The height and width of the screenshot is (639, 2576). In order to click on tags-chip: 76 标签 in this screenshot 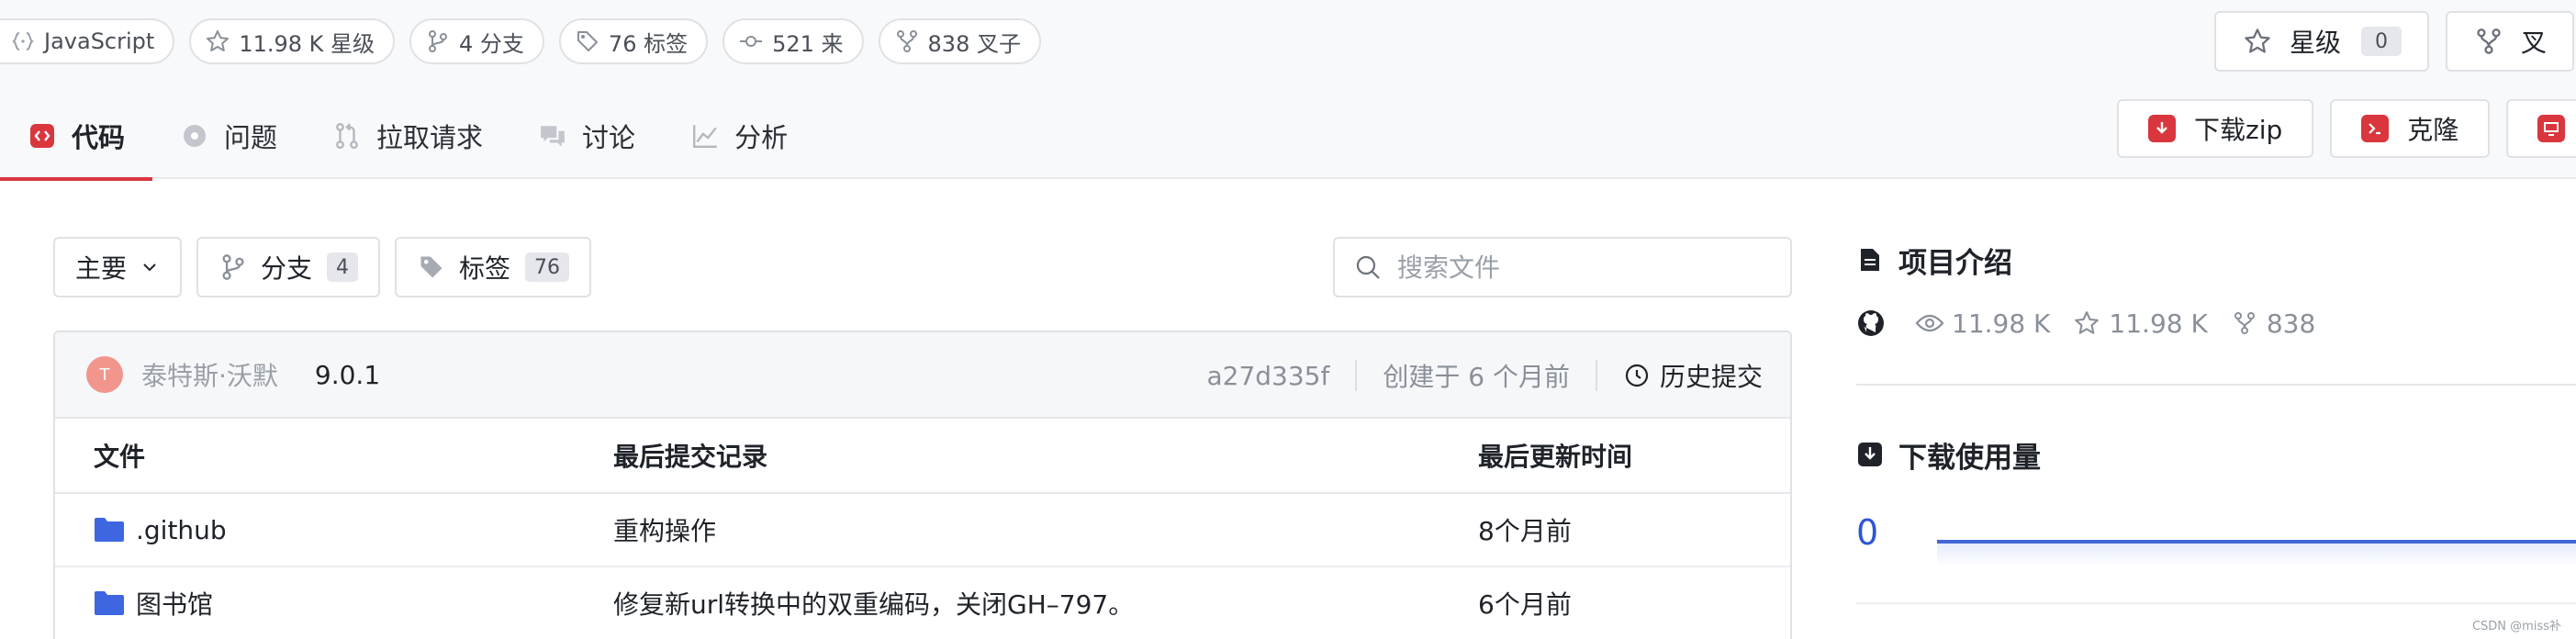, I will do `click(633, 41)`.